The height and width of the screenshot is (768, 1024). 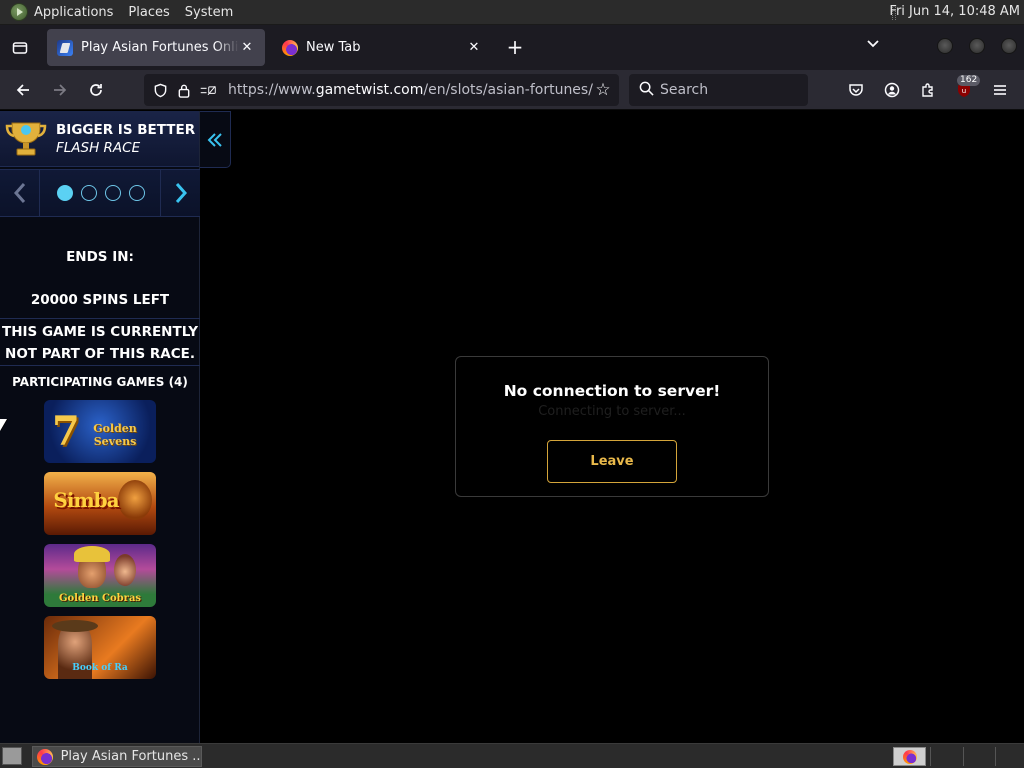 I want to click on firefox-view-button, so click(x=20, y=47).